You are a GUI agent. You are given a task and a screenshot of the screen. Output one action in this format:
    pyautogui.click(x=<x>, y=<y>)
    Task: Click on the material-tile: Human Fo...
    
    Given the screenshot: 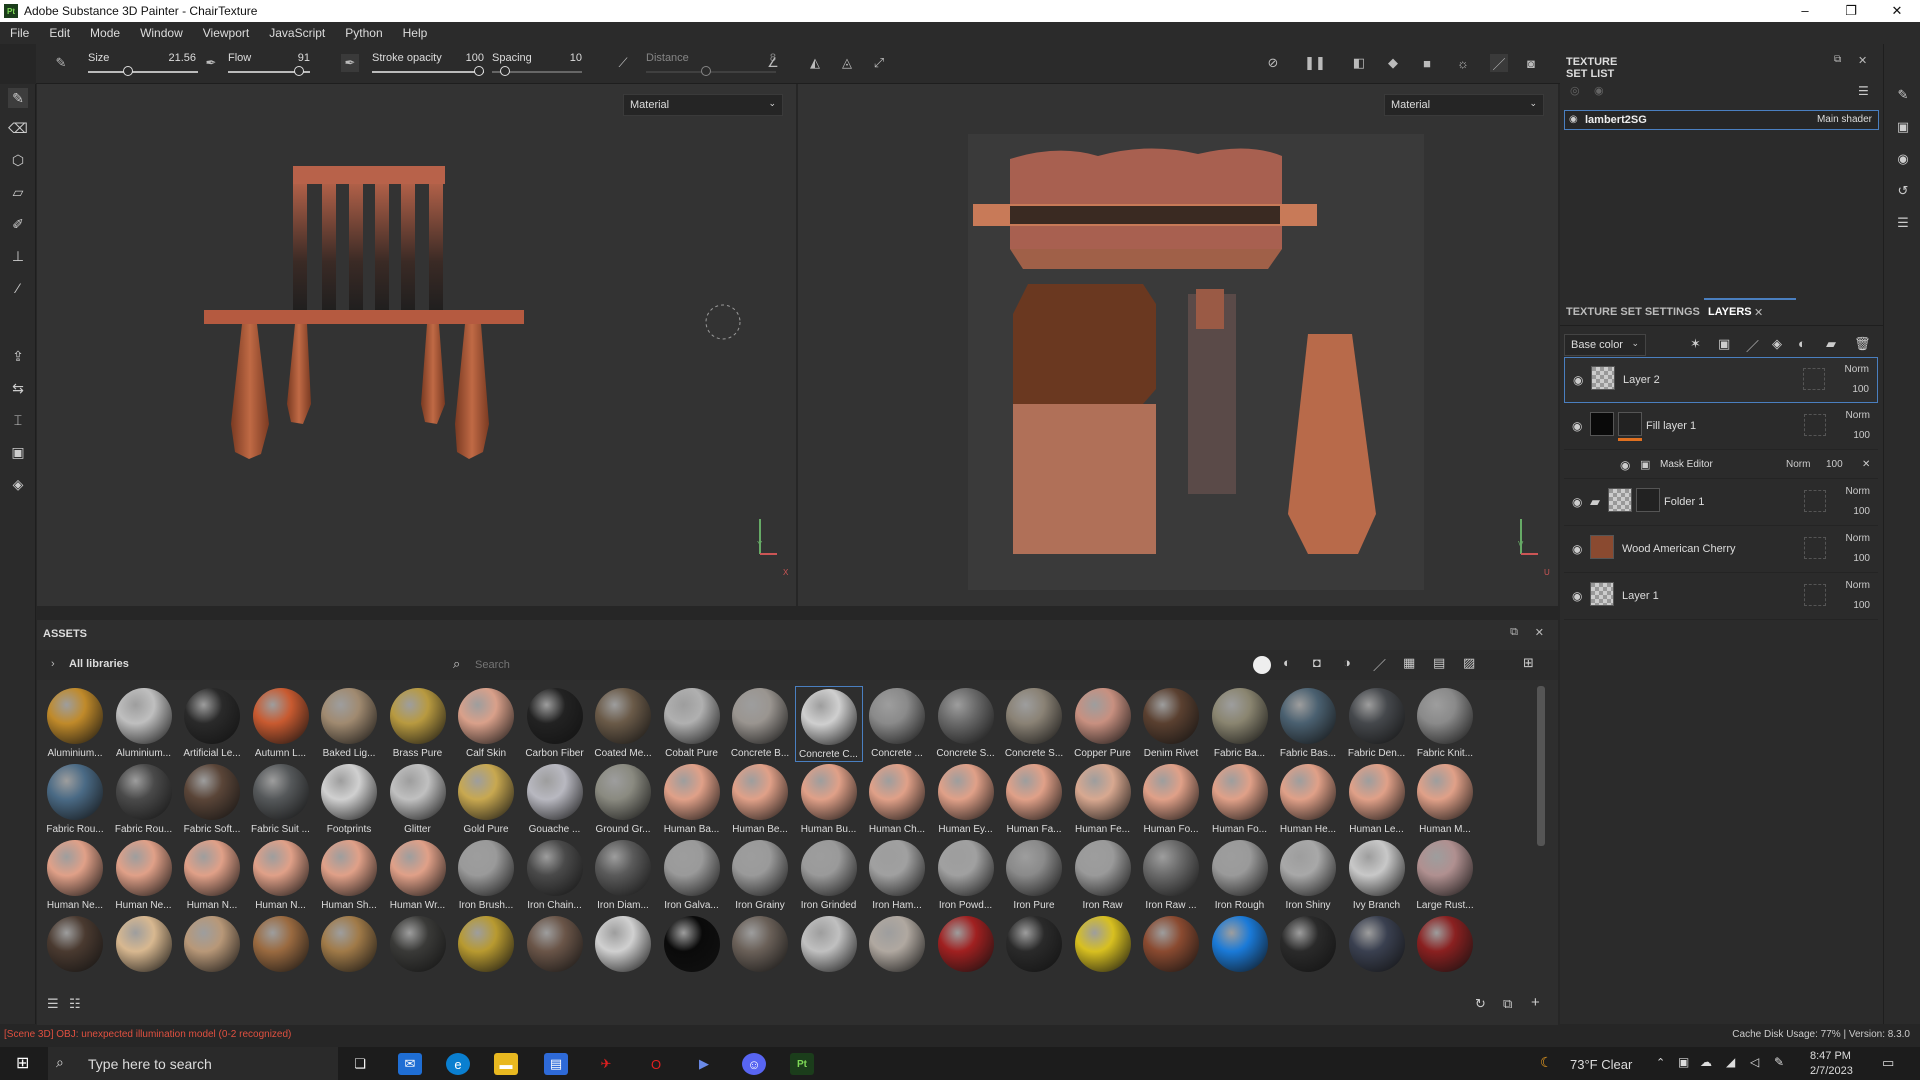 What is the action you would take?
    pyautogui.click(x=1240, y=800)
    